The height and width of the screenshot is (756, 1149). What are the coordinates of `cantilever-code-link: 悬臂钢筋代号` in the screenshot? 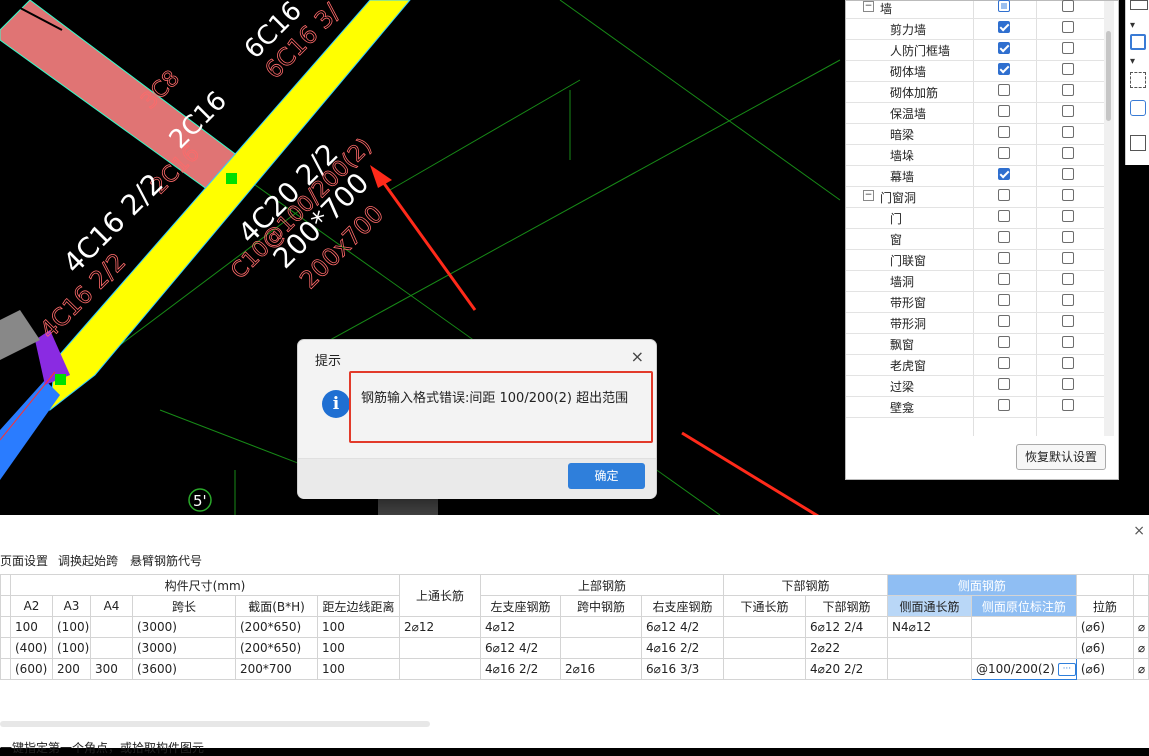 It's located at (166, 560).